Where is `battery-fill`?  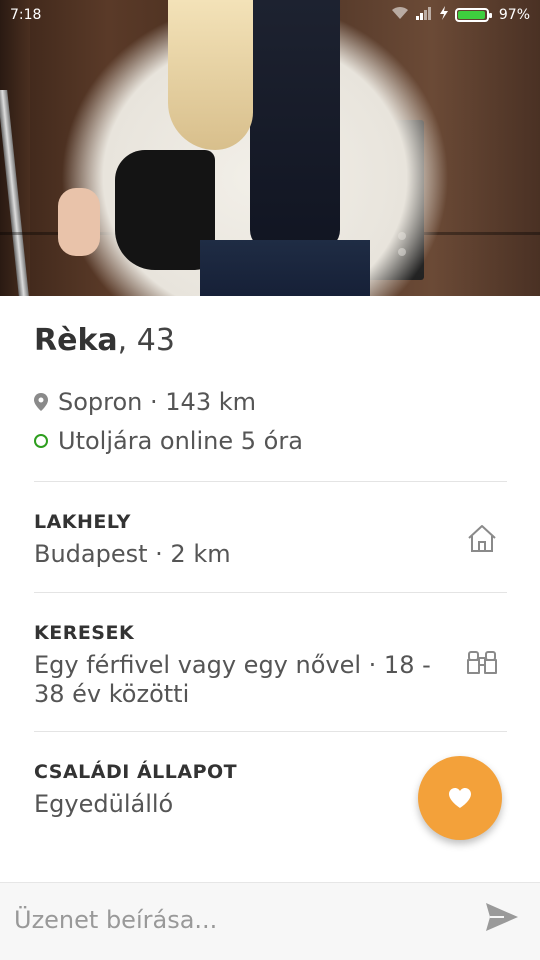 battery-fill is located at coordinates (471, 15).